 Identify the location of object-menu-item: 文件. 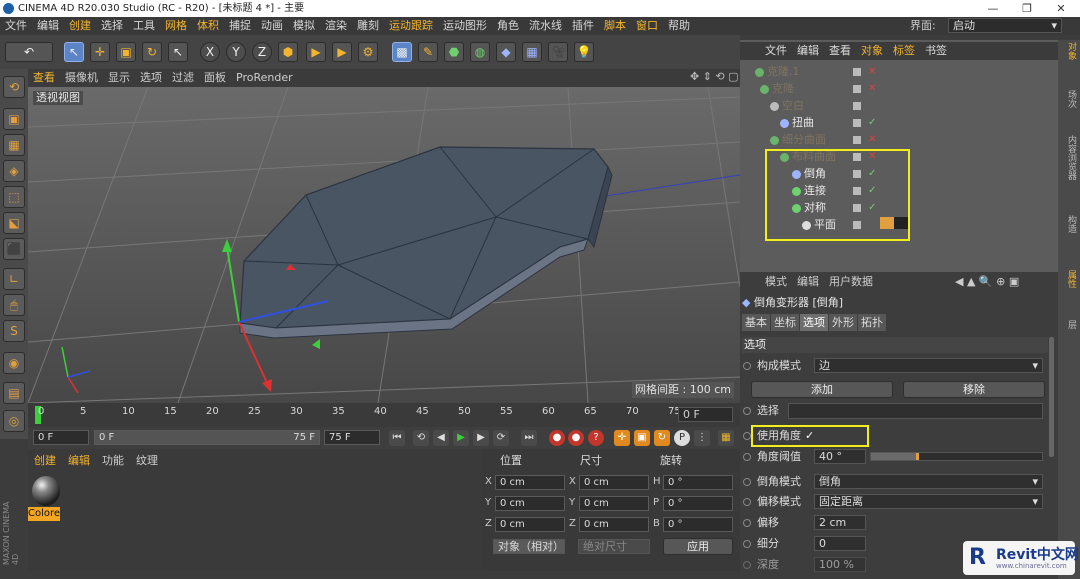
(776, 51).